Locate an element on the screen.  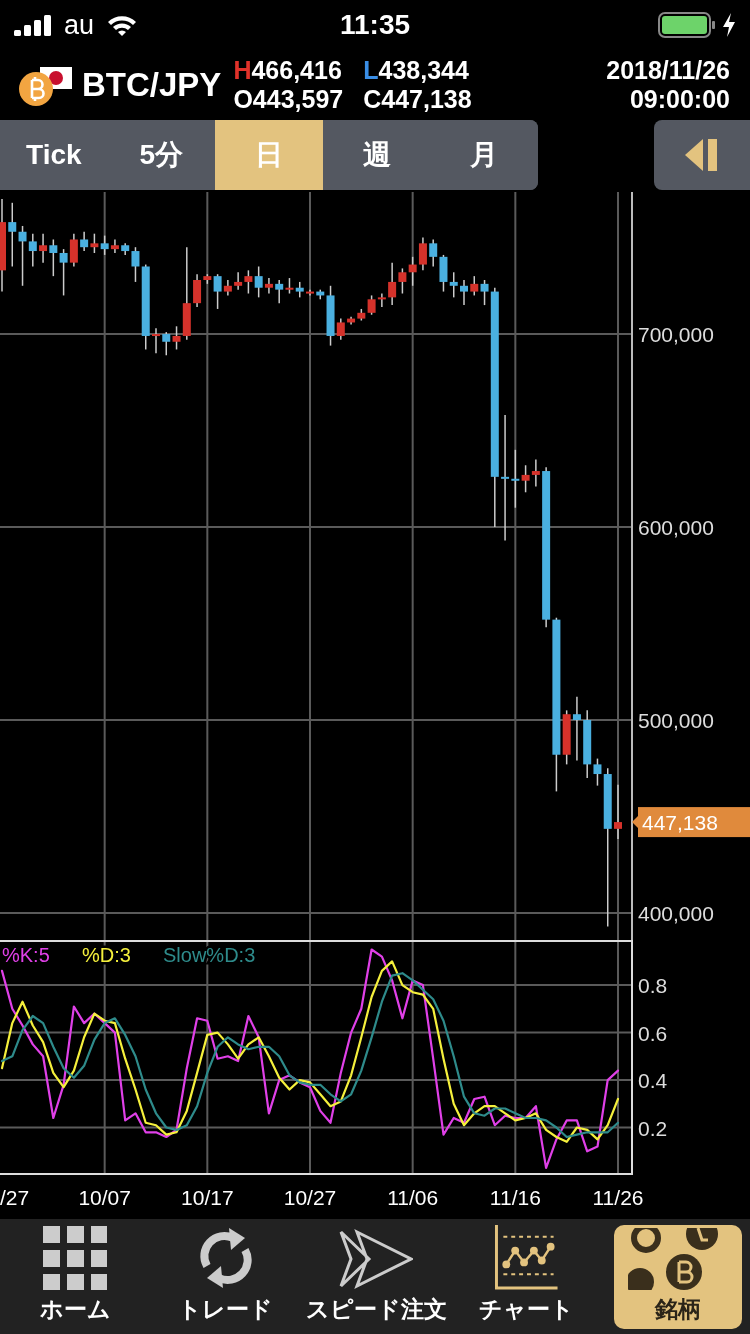
axis-label: 11/06 is located at coordinates (413, 1197).